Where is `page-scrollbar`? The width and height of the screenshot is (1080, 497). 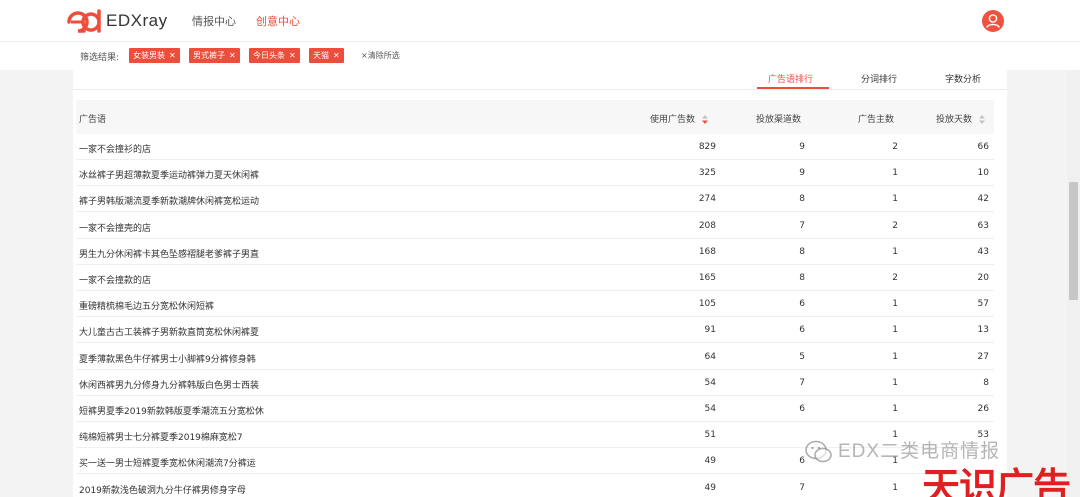 page-scrollbar is located at coordinates (1073, 283).